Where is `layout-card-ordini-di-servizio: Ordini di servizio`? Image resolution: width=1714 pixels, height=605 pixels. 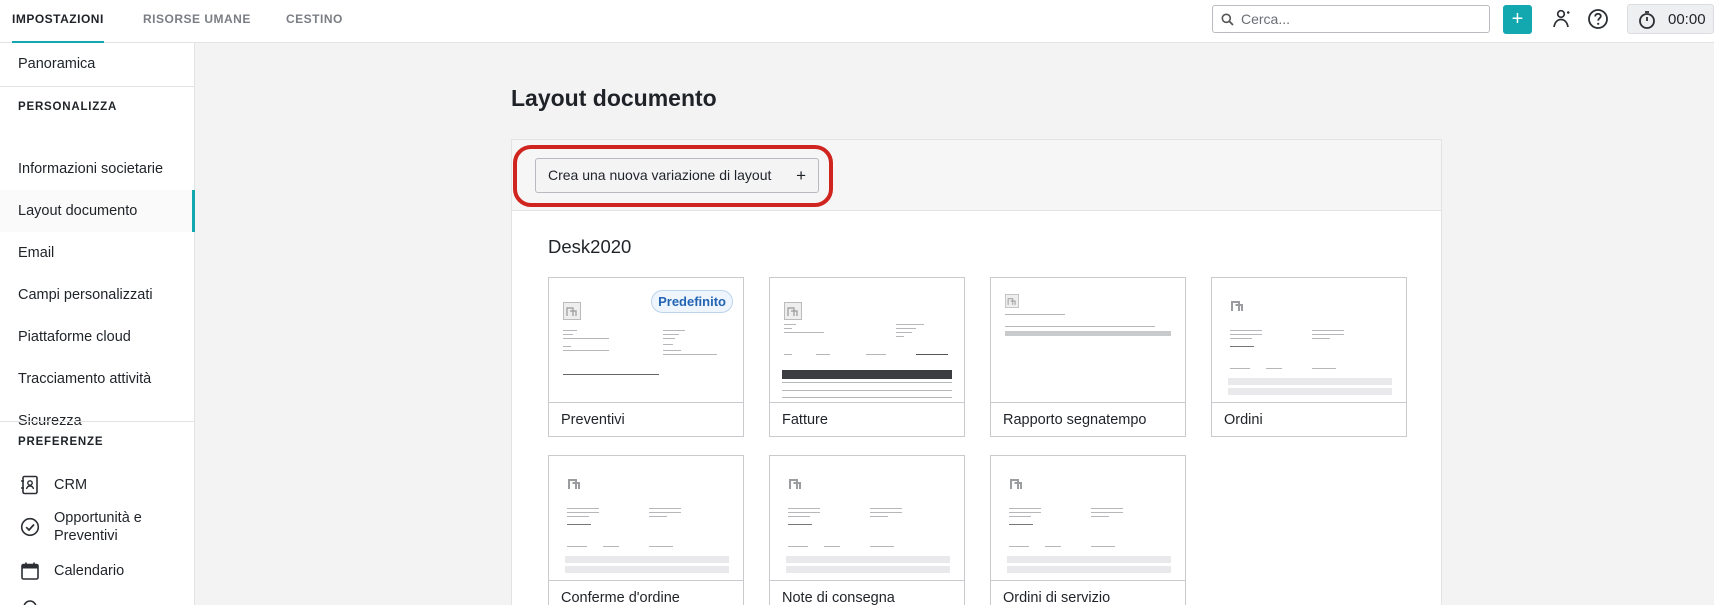
layout-card-ordini-di-servizio: Ordini di servizio is located at coordinates (1088, 530).